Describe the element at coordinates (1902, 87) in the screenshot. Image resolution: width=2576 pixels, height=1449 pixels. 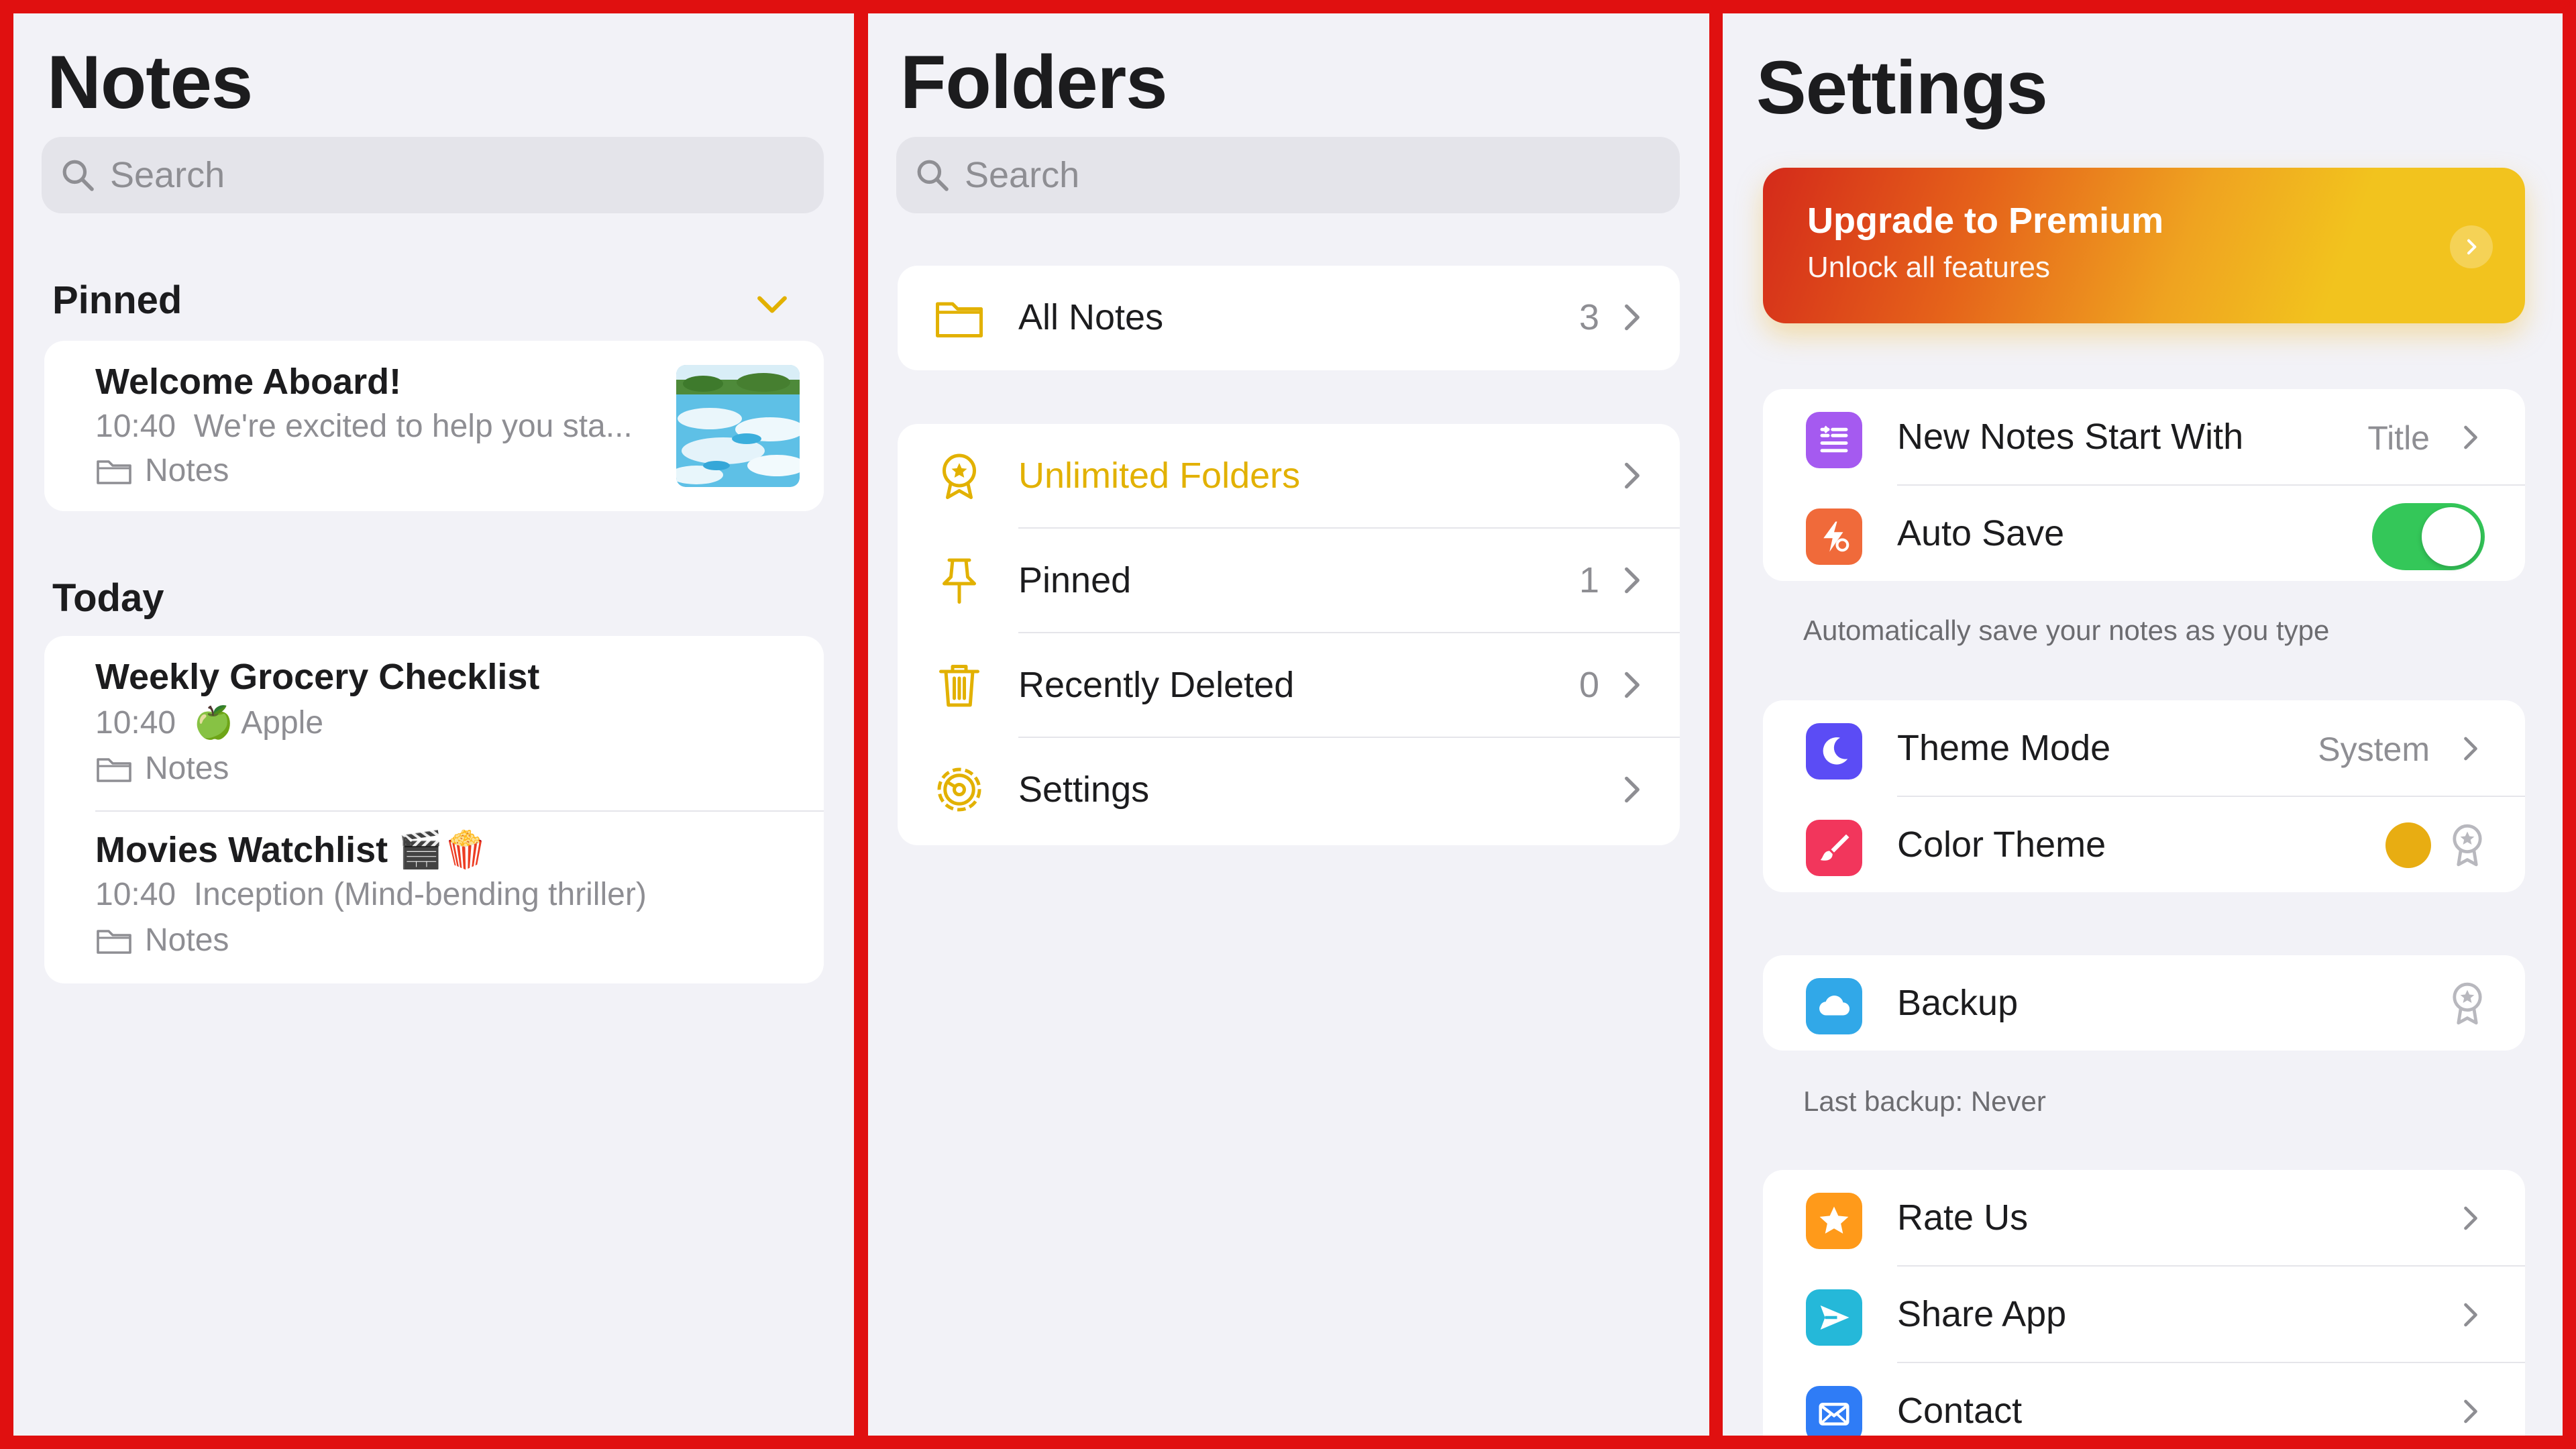
I see `page-title: Settings` at that location.